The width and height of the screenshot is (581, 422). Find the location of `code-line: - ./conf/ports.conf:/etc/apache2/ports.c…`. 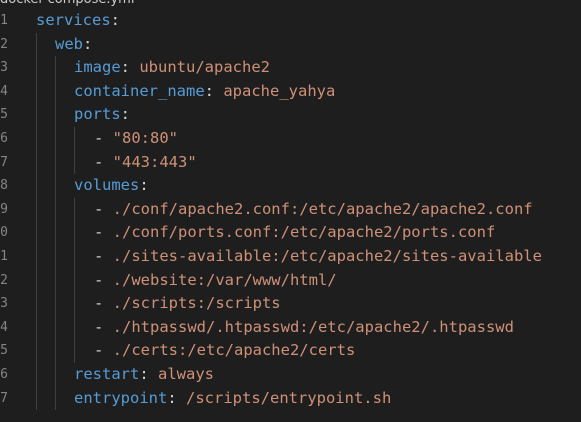

code-line: - ./conf/ports.conf:/etc/apache2/ports.c… is located at coordinates (294, 233).